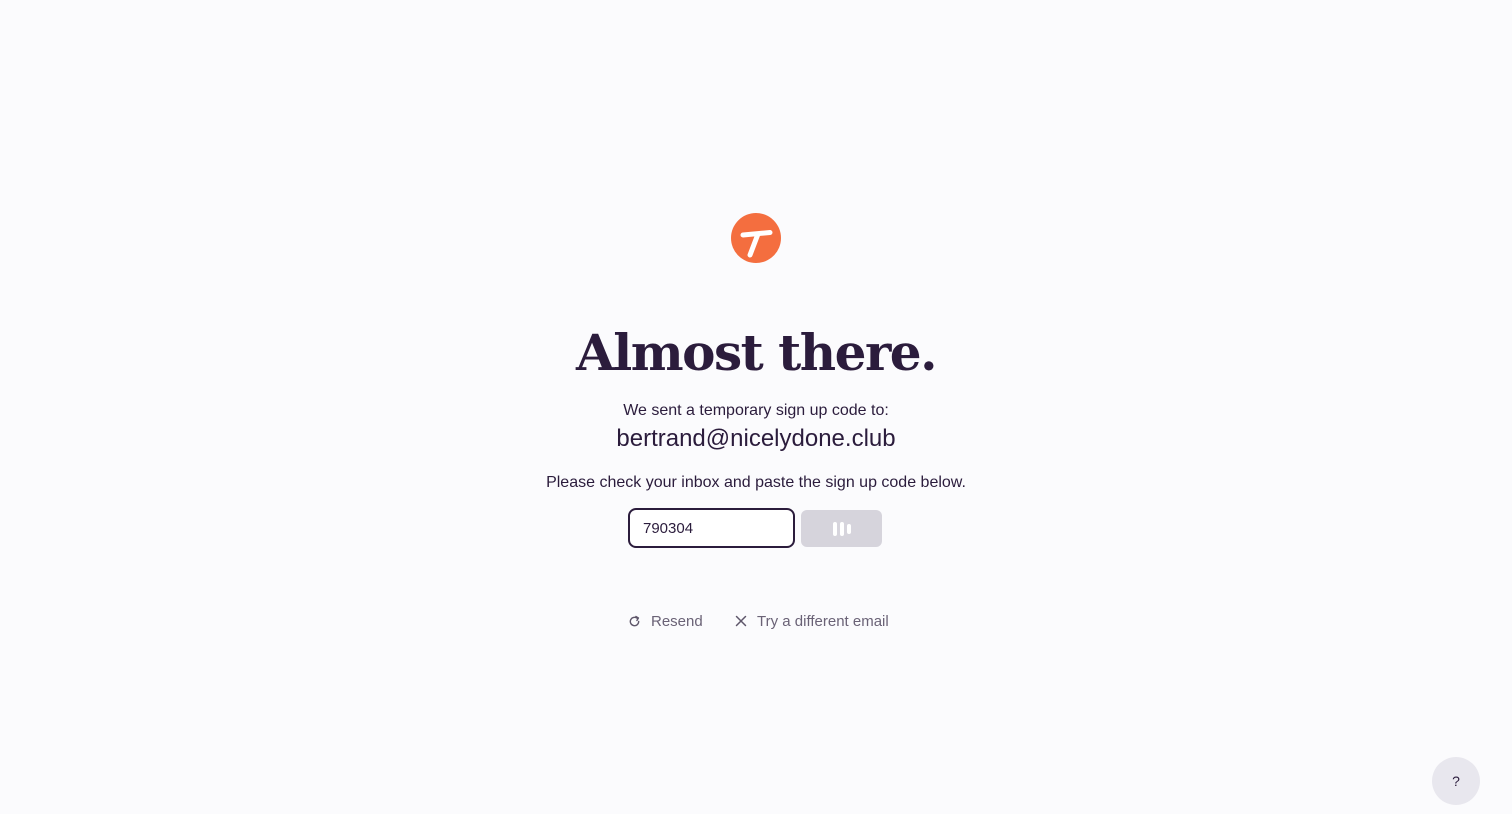 The width and height of the screenshot is (1512, 814). Describe the element at coordinates (823, 621) in the screenshot. I see `try-different-email-label: Try a different email` at that location.